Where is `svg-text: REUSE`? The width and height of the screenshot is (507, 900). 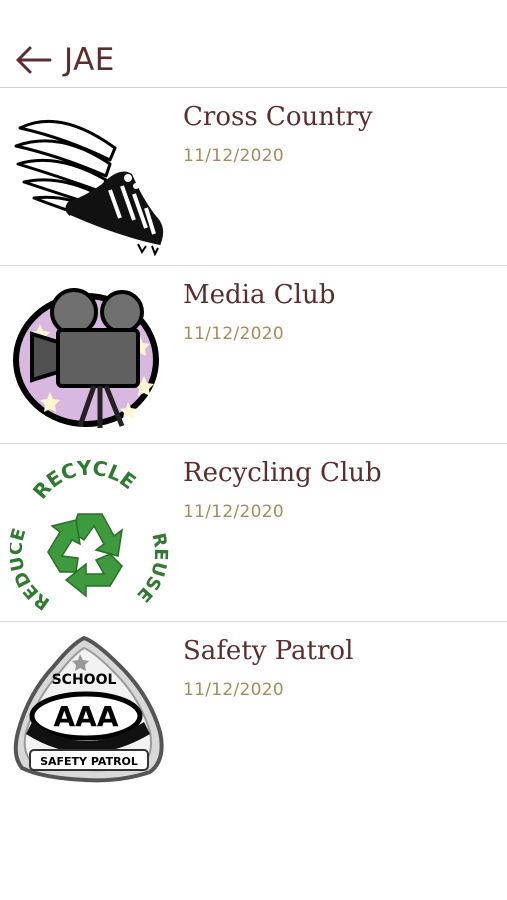 svg-text: REUSE is located at coordinates (151, 568).